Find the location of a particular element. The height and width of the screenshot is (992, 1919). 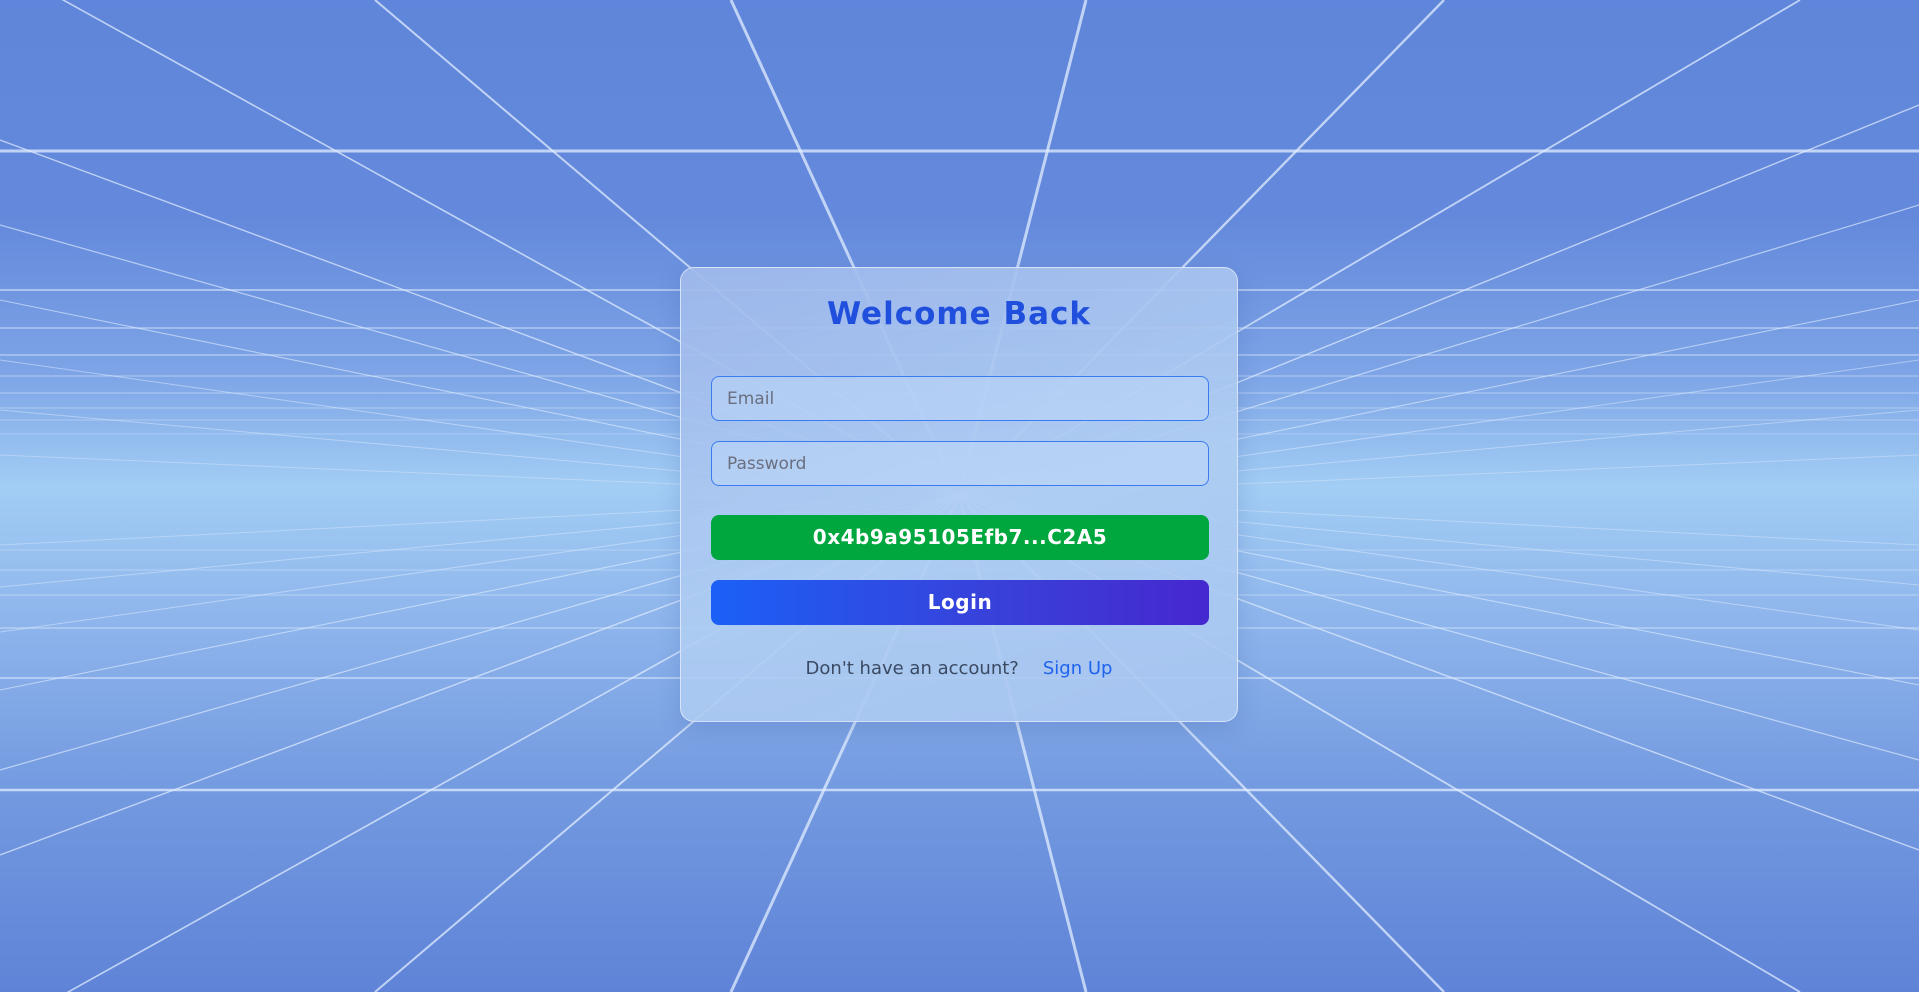

signup-prompt: Don't have an account? is located at coordinates (912, 668).